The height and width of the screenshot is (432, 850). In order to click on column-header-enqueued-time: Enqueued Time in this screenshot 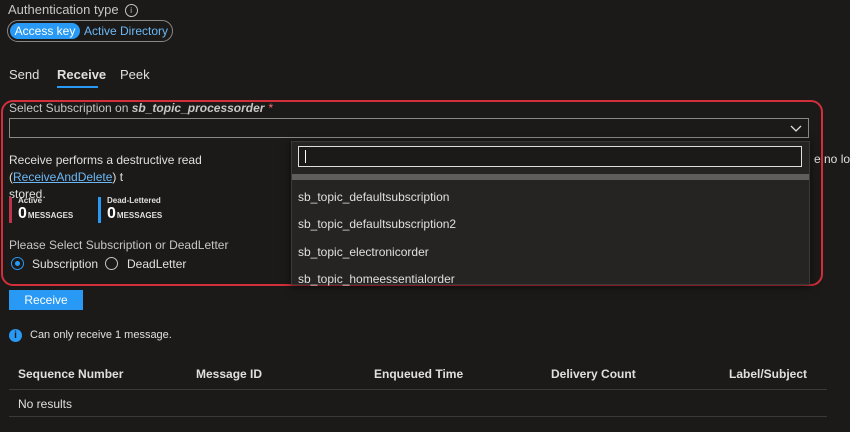, I will do `click(418, 374)`.